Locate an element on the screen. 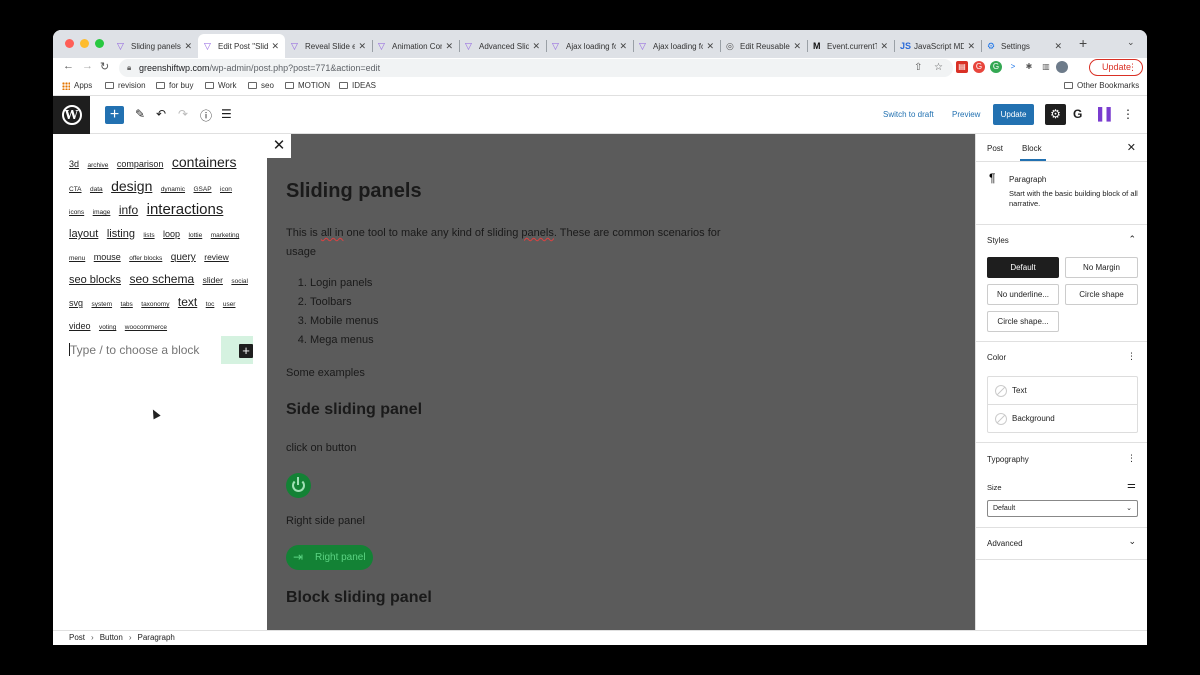  click-on-button-paragraph: click on button is located at coordinates (321, 448).